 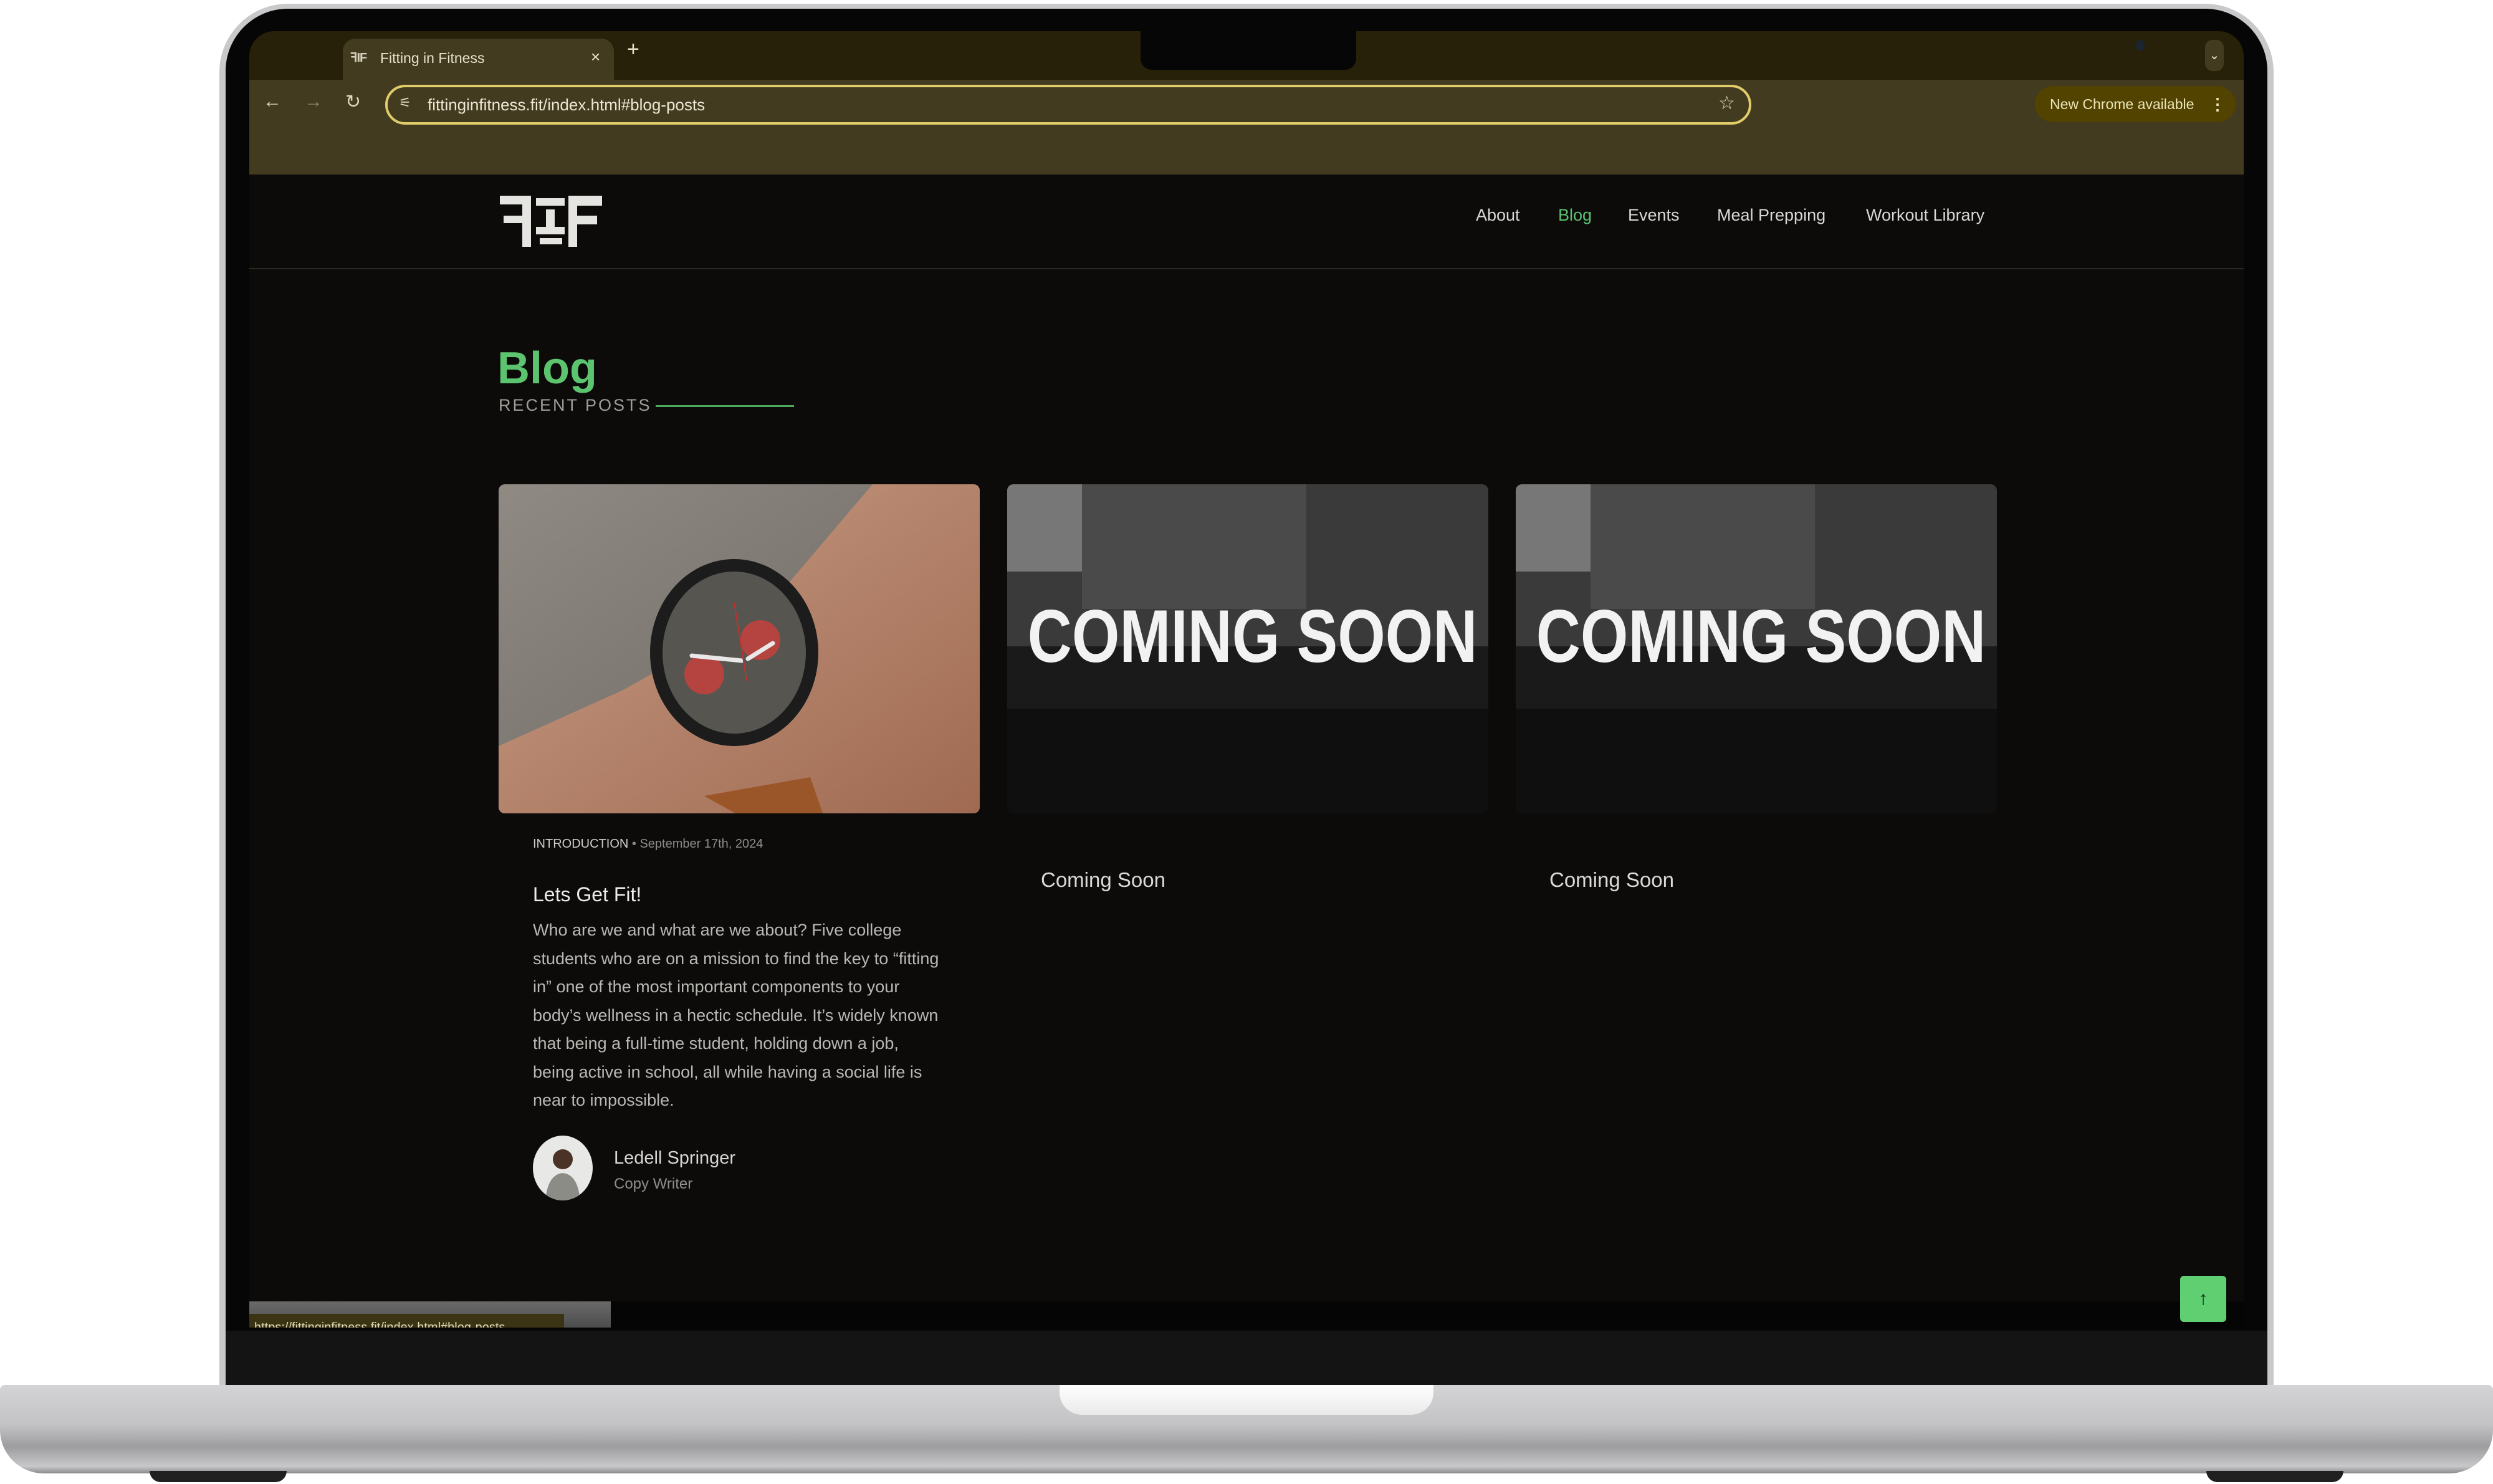 What do you see at coordinates (1771, 215) in the screenshot?
I see `nav-link-meal-prepping: Meal Prepping` at bounding box center [1771, 215].